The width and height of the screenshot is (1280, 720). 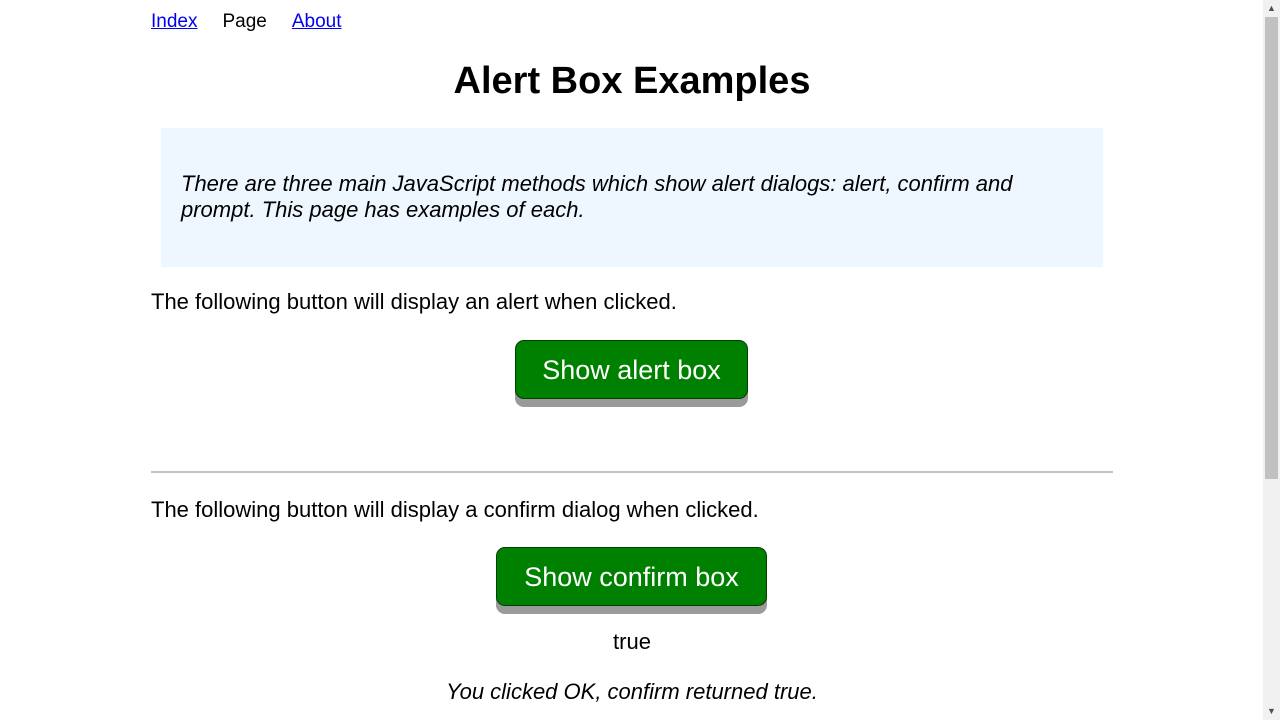 I want to click on page-title: Alert Box Examples, so click(x=632, y=81).